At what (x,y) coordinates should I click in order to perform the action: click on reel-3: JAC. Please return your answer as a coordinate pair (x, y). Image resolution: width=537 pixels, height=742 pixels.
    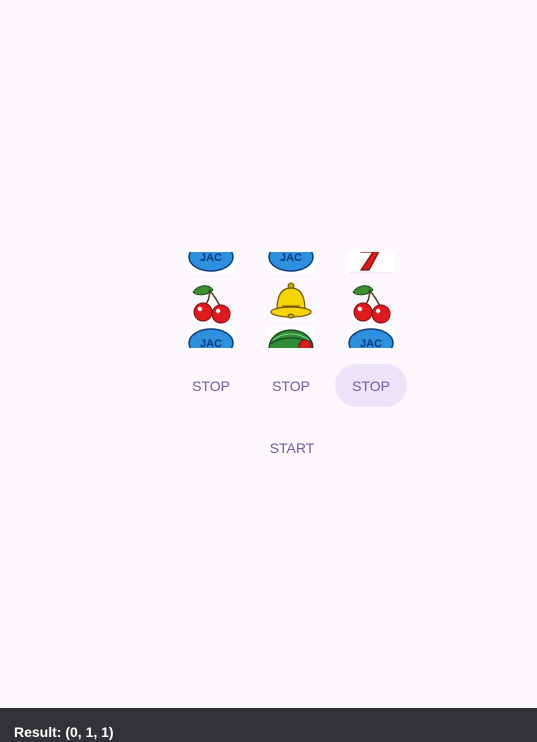
    Looking at the image, I should click on (371, 300).